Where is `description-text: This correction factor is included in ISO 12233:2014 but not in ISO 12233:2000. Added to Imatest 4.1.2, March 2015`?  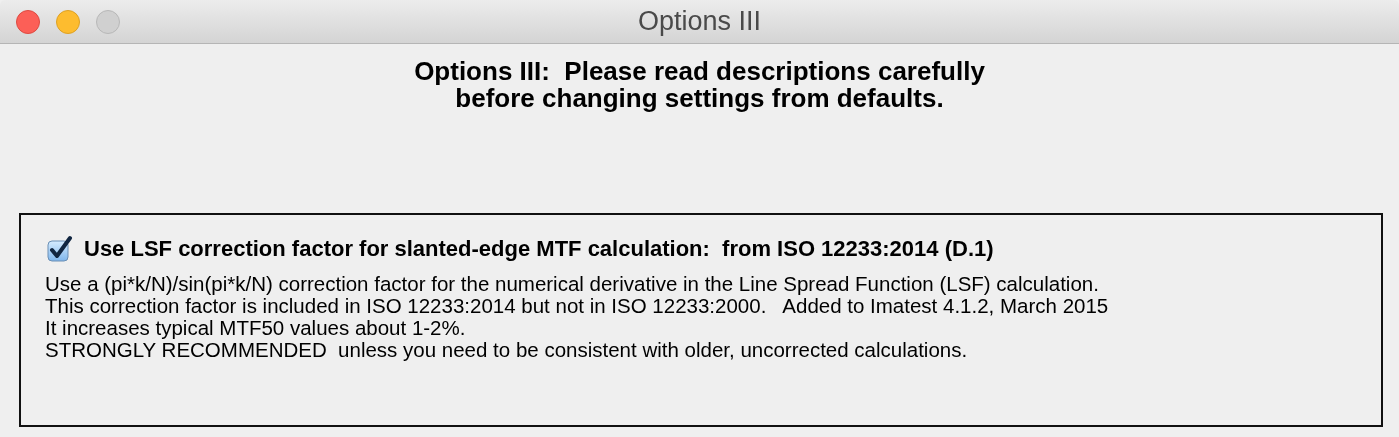
description-text: This correction factor is included in ISO 12233:2014 but not in ISO 12233:2000. Added to Imatest 4.1.2, March 2015 is located at coordinates (577, 305).